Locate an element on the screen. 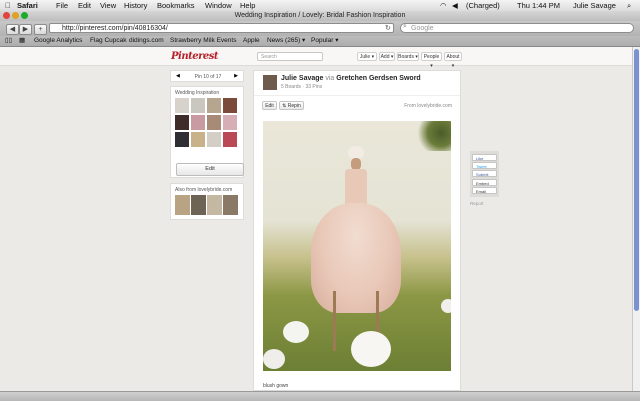 Image resolution: width=640 pixels, height=401 pixels. bookmarks-icon: ▯▯ is located at coordinates (8, 41).